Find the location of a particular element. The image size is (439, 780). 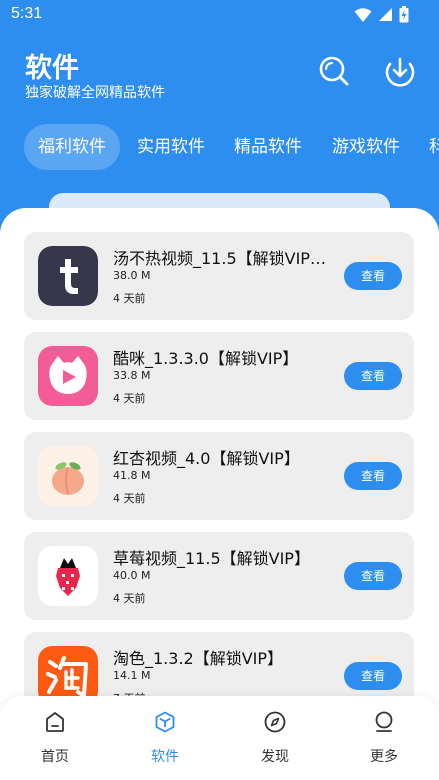

nav-home-label: 首页 is located at coordinates (55, 757).